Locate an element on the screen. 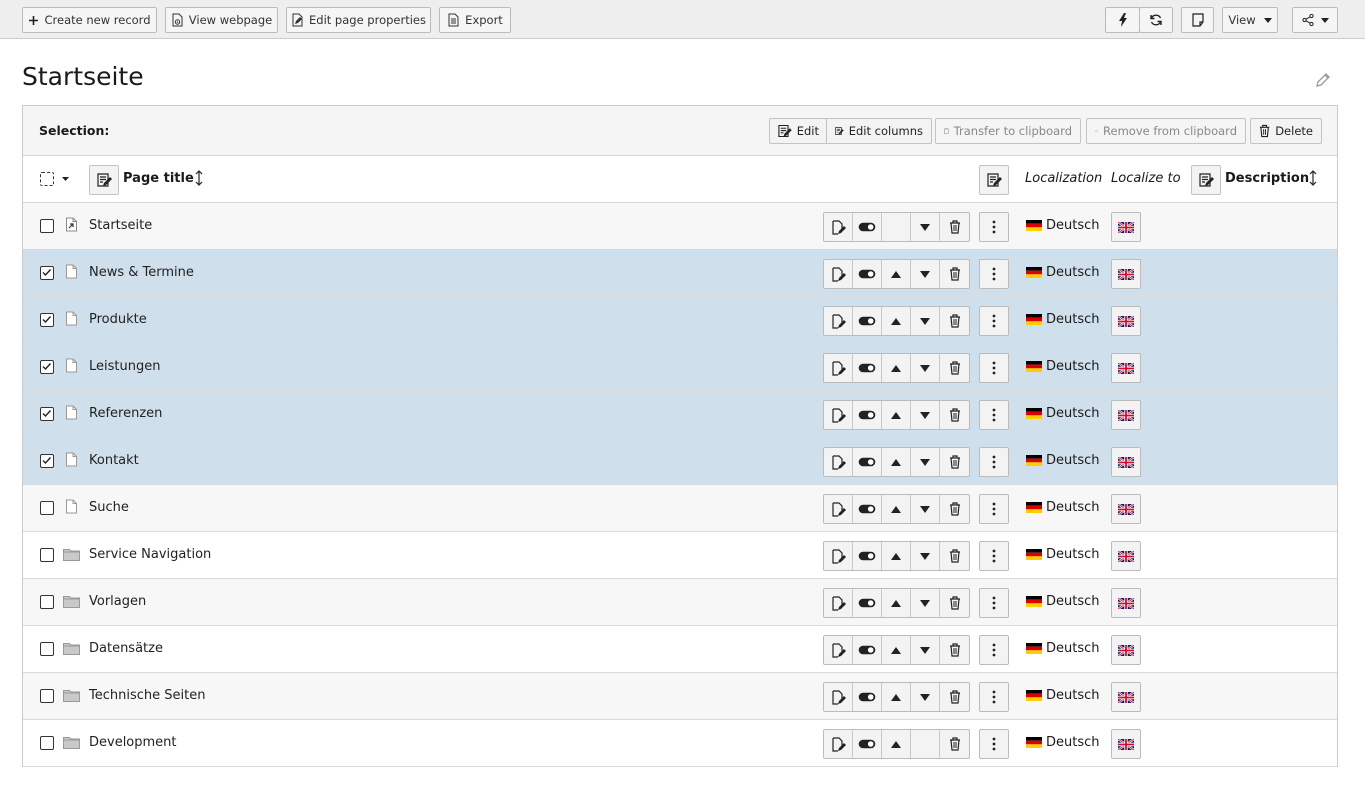  row-page-title: Startseite is located at coordinates (120, 225).